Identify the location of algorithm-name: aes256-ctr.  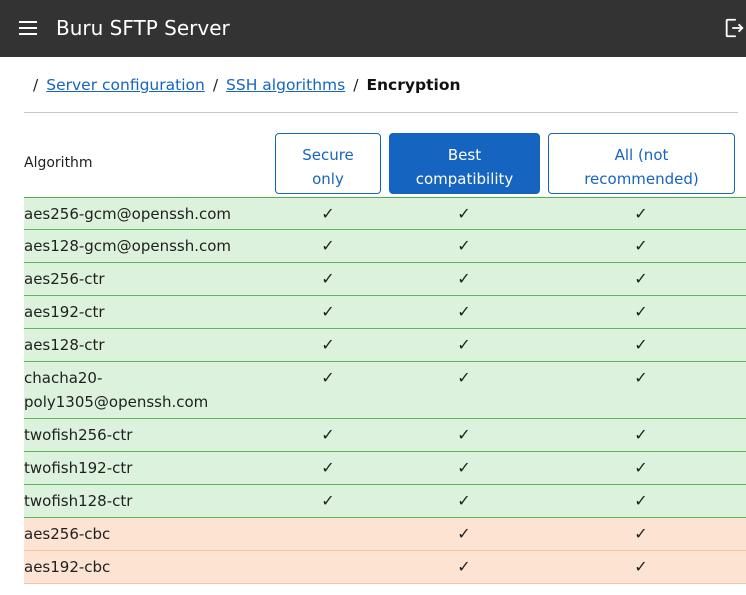
(64, 279).